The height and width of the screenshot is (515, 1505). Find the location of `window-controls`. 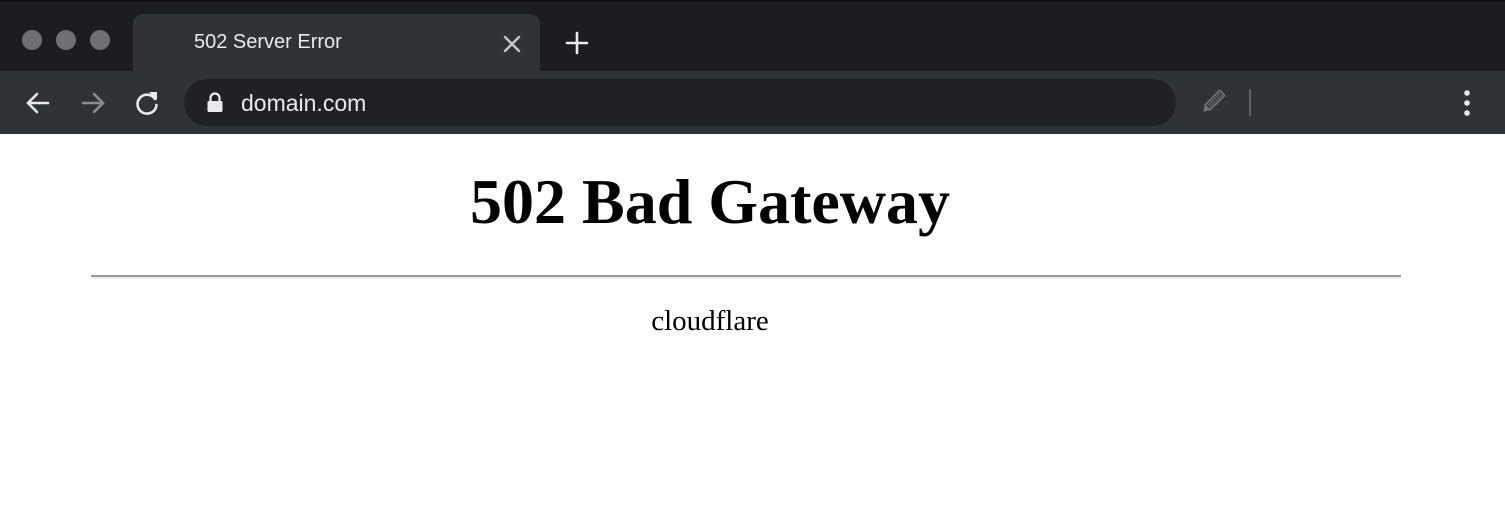

window-controls is located at coordinates (66, 40).